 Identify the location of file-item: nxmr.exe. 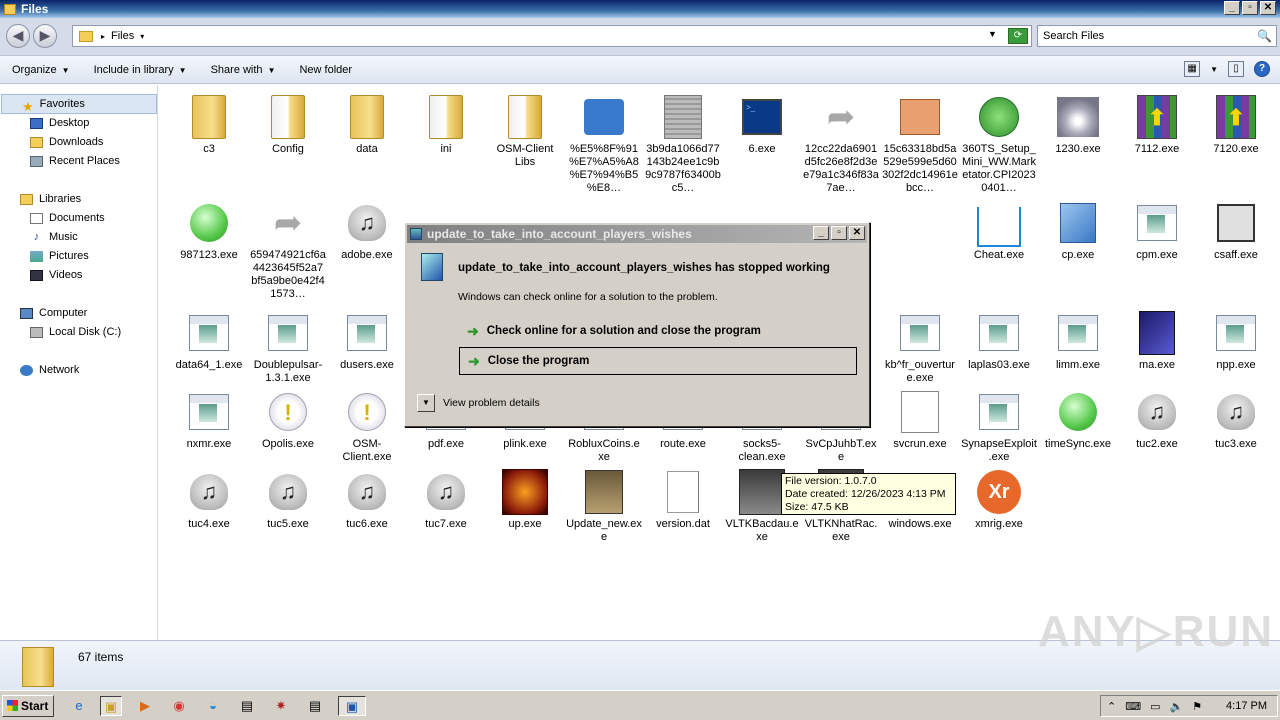
(209, 419).